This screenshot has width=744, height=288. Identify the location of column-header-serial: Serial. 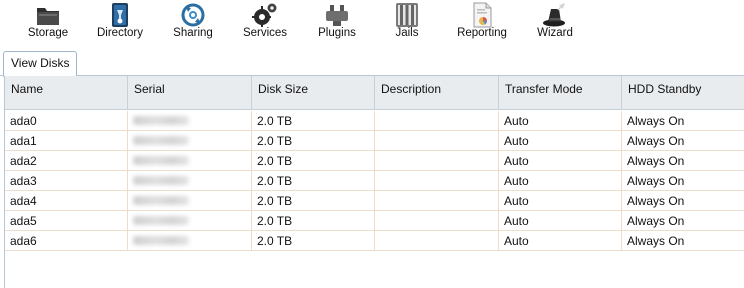
(190, 93).